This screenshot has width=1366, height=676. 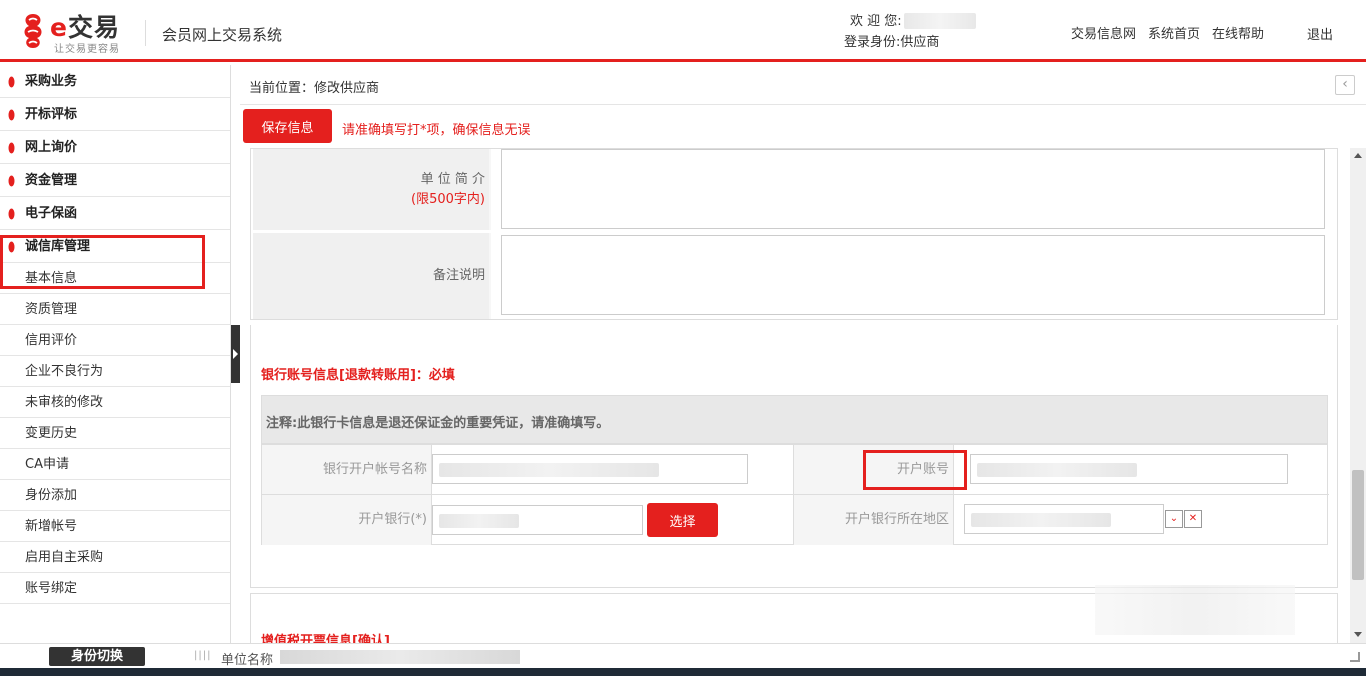 I want to click on faded-watermark, so click(x=1195, y=610).